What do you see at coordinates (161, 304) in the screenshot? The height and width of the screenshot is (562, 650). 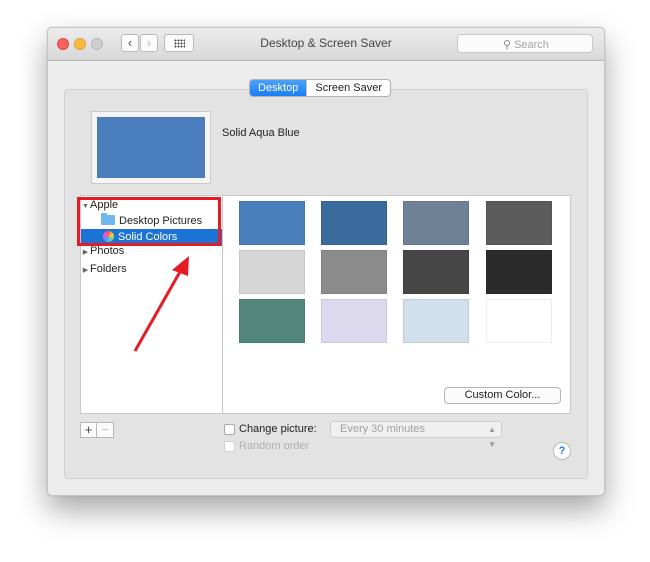 I see `annotation-arrow-icon` at bounding box center [161, 304].